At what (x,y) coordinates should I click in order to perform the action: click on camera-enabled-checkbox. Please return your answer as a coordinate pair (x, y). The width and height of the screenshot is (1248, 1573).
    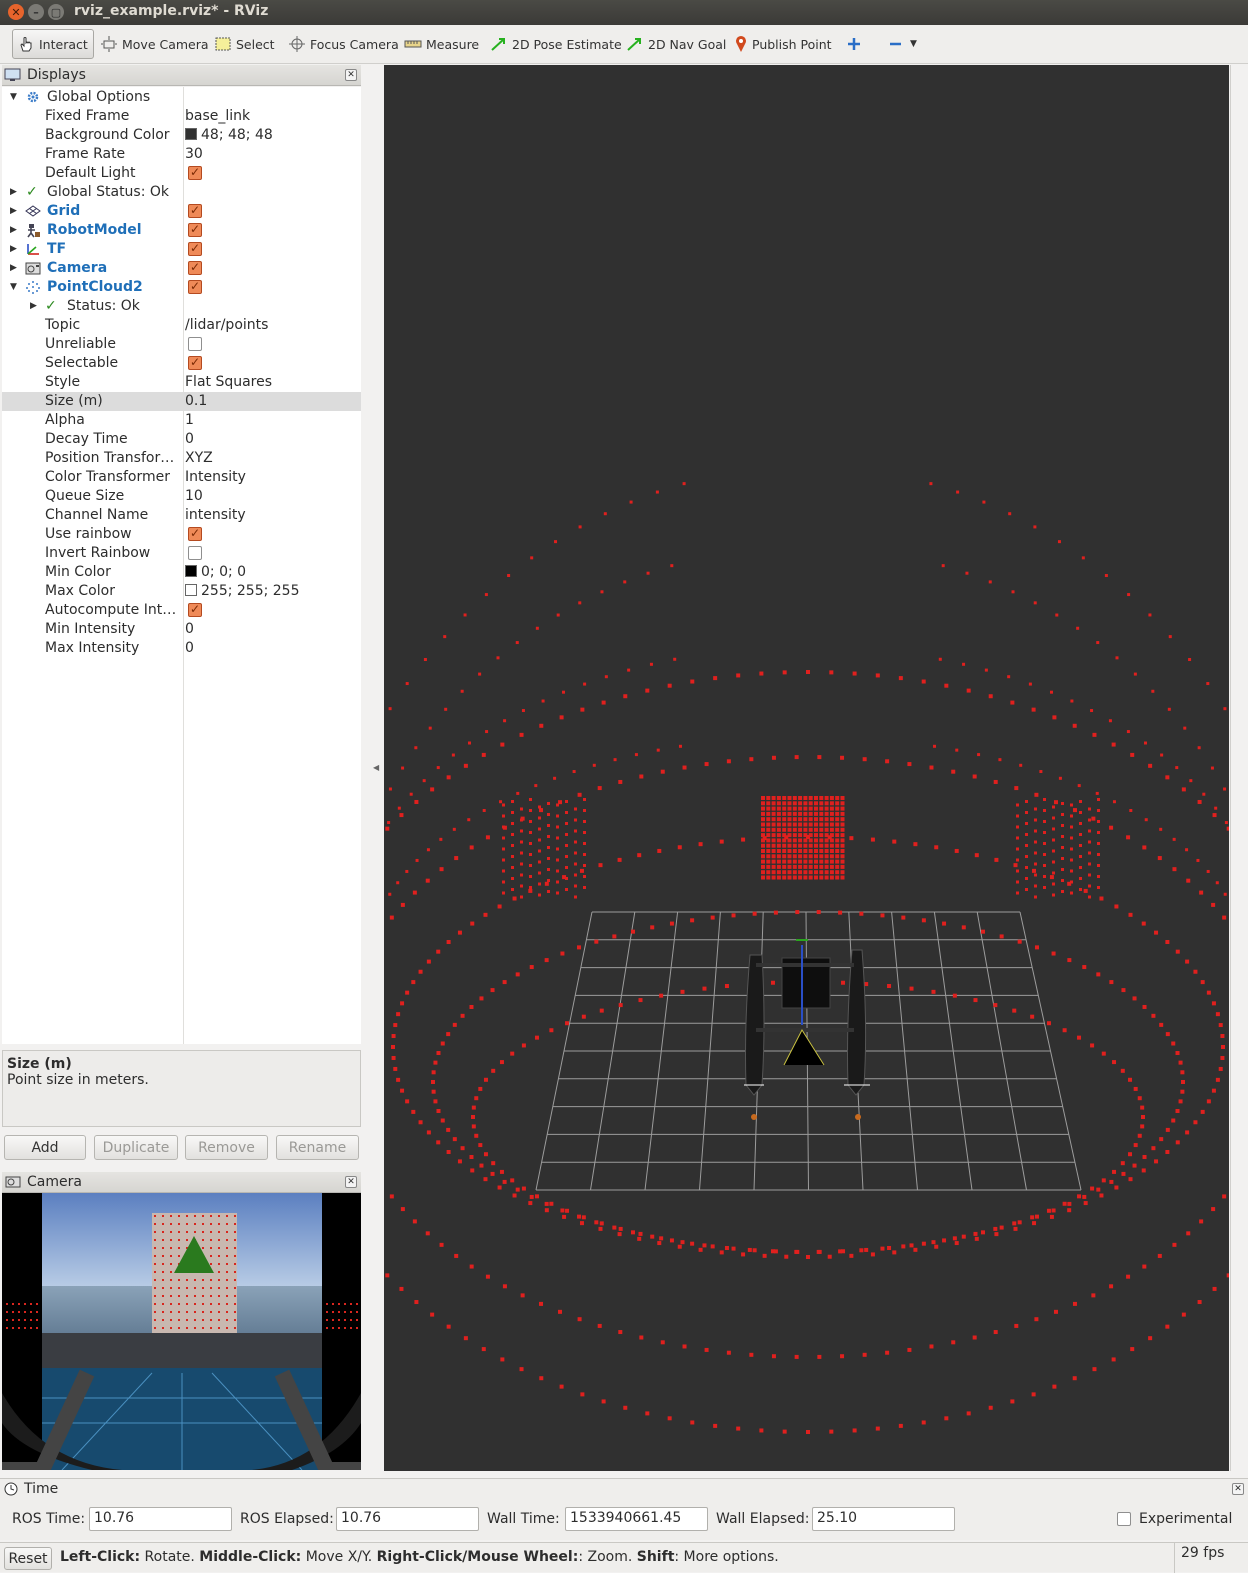
    Looking at the image, I should click on (195, 267).